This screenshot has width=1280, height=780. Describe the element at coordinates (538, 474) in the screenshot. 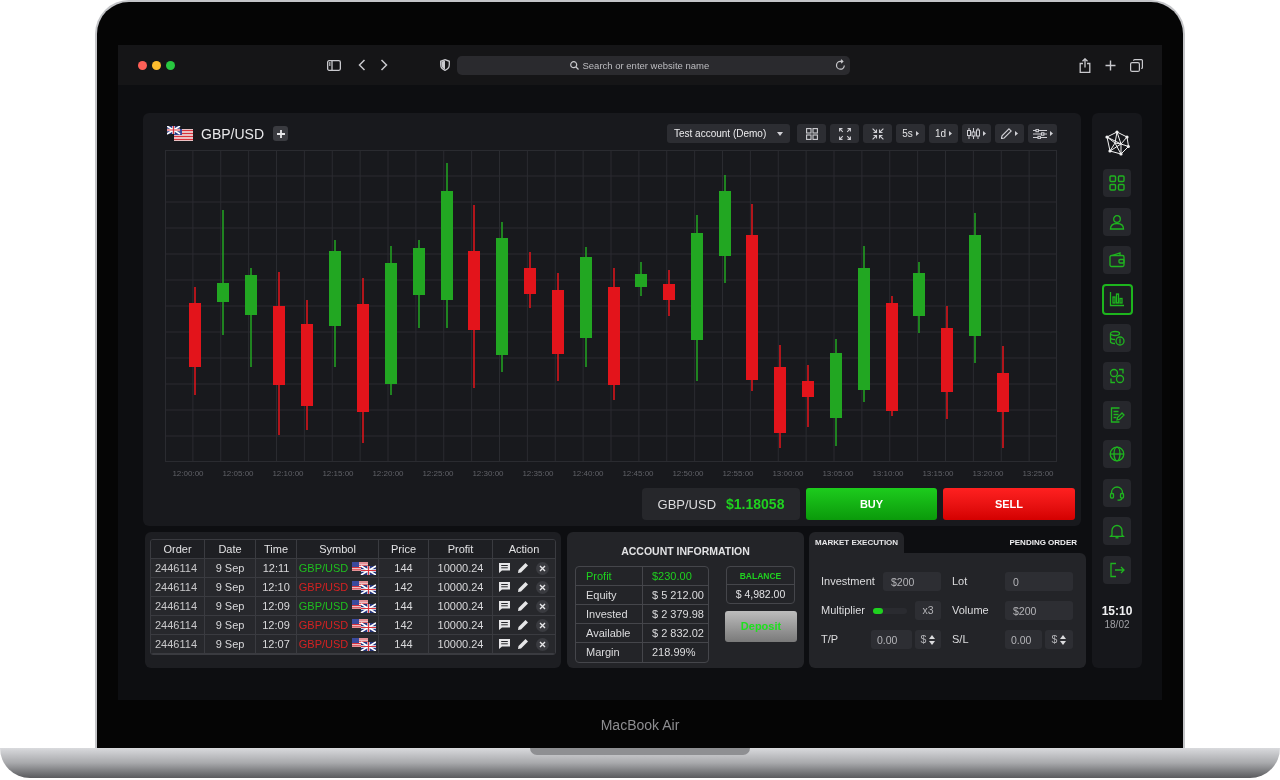

I see `axis-label: 12:35:00` at that location.